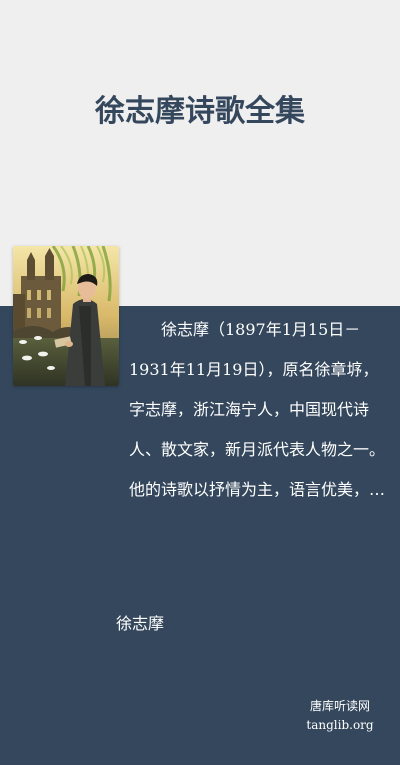 The image size is (400, 765). I want to click on book-title: 徐志摩诗歌全集, so click(200, 111).